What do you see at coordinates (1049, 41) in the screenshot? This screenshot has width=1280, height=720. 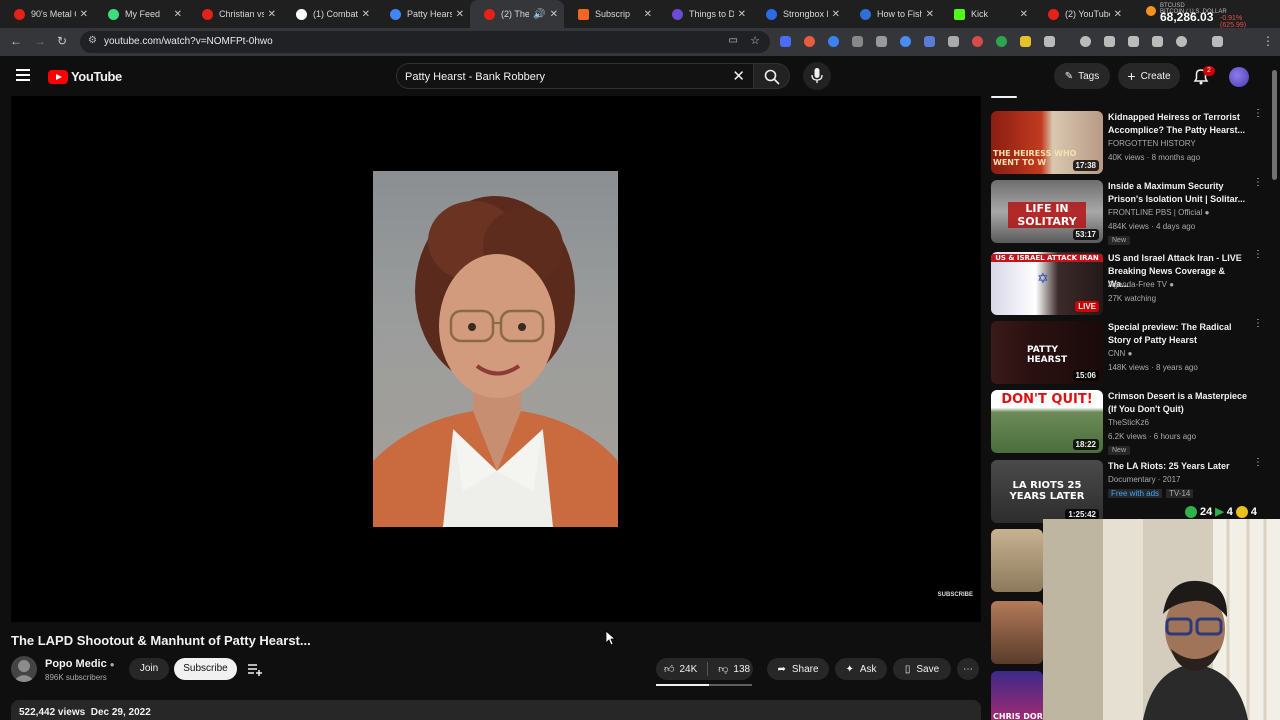 I see `extensions-puzzle-icon` at bounding box center [1049, 41].